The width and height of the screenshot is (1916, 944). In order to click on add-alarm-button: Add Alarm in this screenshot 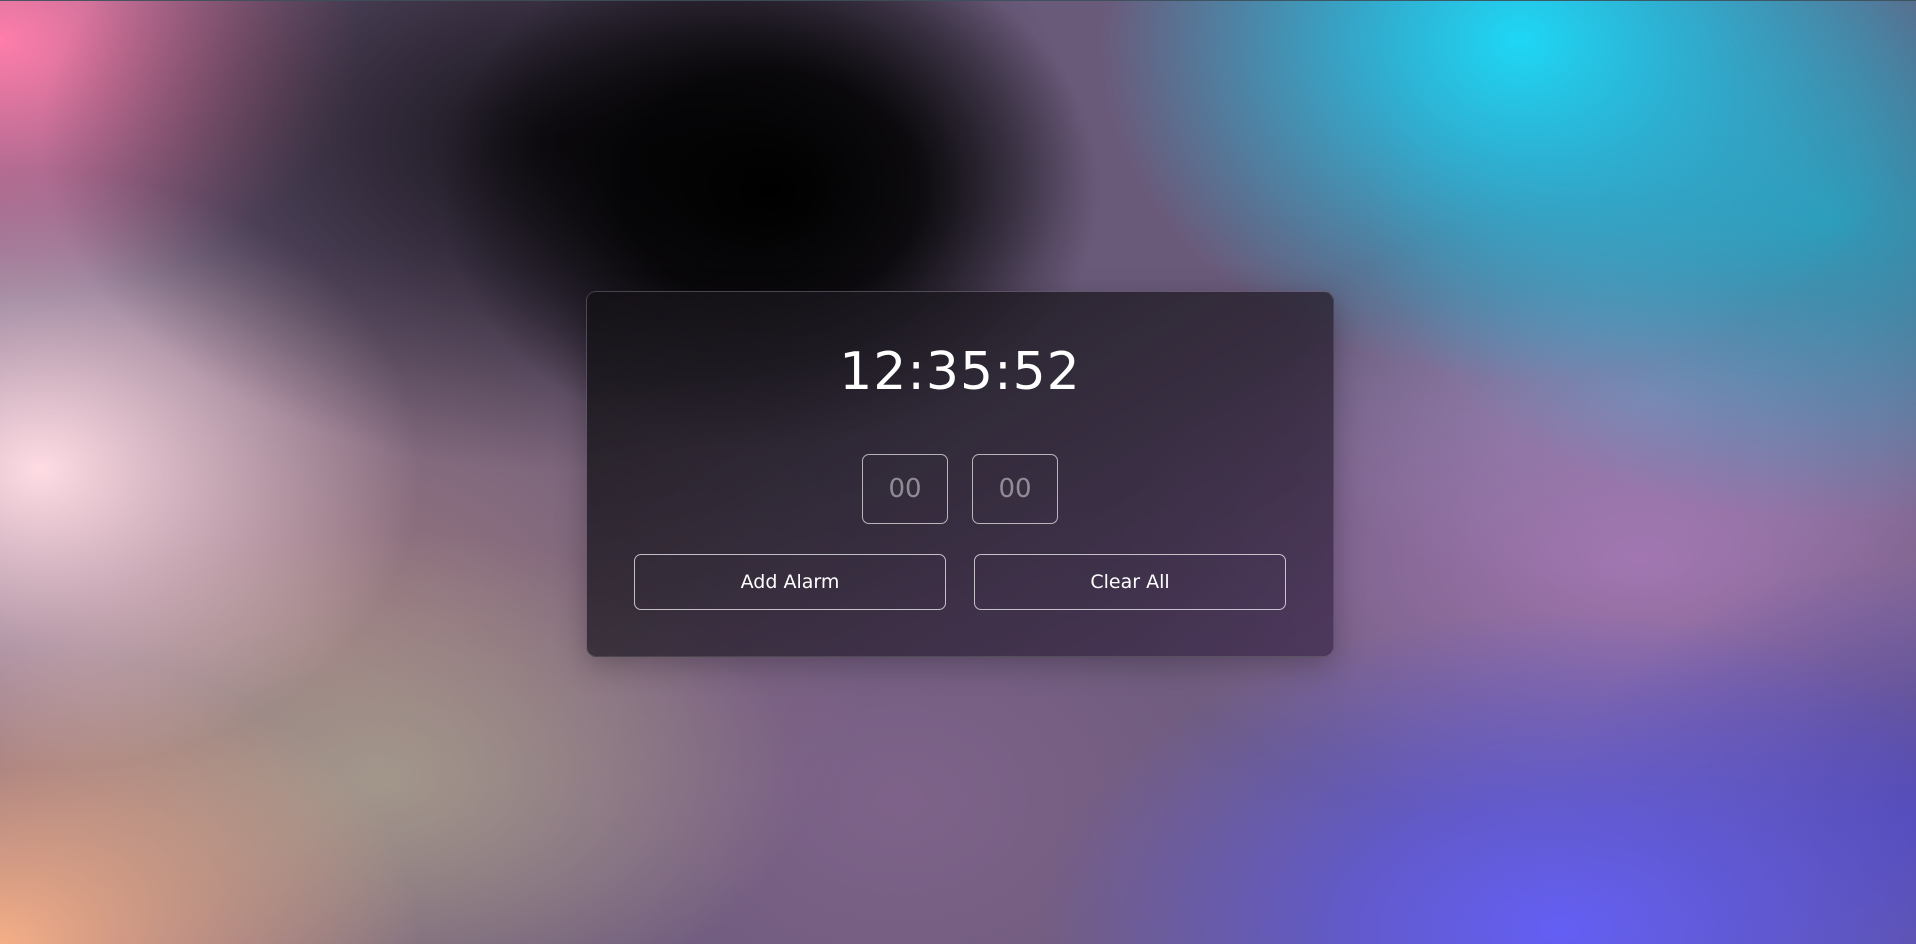, I will do `click(790, 582)`.